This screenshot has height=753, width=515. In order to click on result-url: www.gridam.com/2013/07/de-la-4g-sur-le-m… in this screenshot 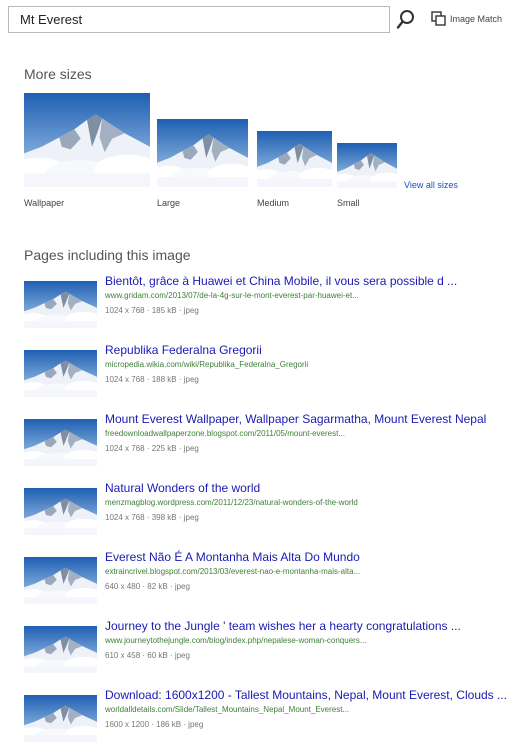, I will do `click(232, 295)`.